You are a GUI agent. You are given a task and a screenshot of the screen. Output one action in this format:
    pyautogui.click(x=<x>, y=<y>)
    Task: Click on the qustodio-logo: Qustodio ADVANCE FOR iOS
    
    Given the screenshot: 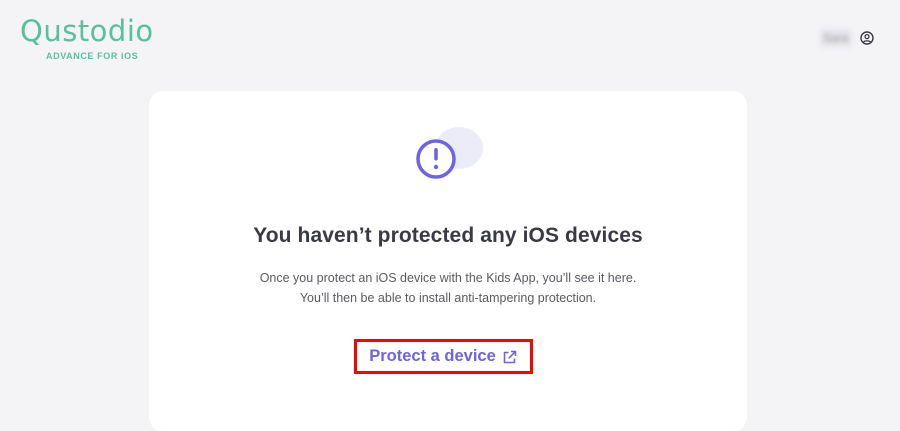 What is the action you would take?
    pyautogui.click(x=95, y=37)
    